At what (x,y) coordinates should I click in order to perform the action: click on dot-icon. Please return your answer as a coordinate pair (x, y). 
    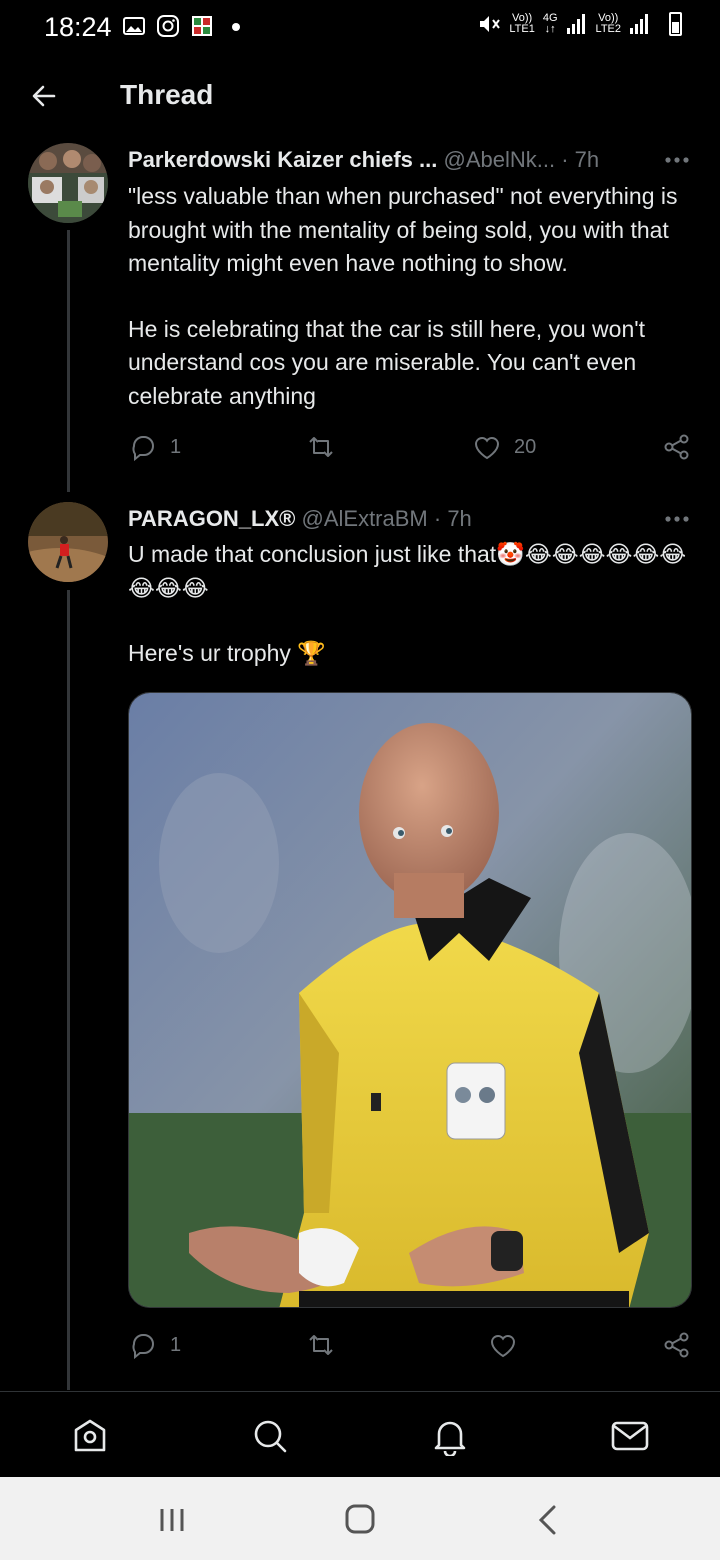
    Looking at the image, I should click on (236, 27).